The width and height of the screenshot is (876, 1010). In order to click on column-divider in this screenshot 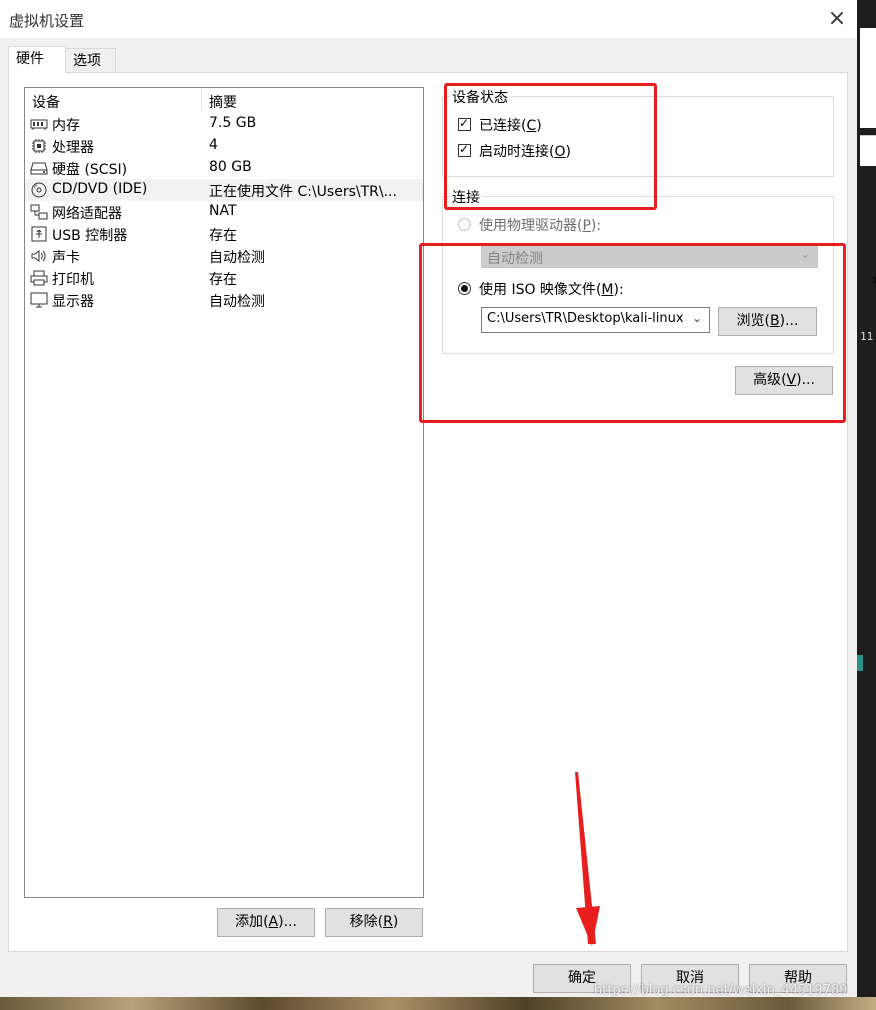, I will do `click(201, 99)`.